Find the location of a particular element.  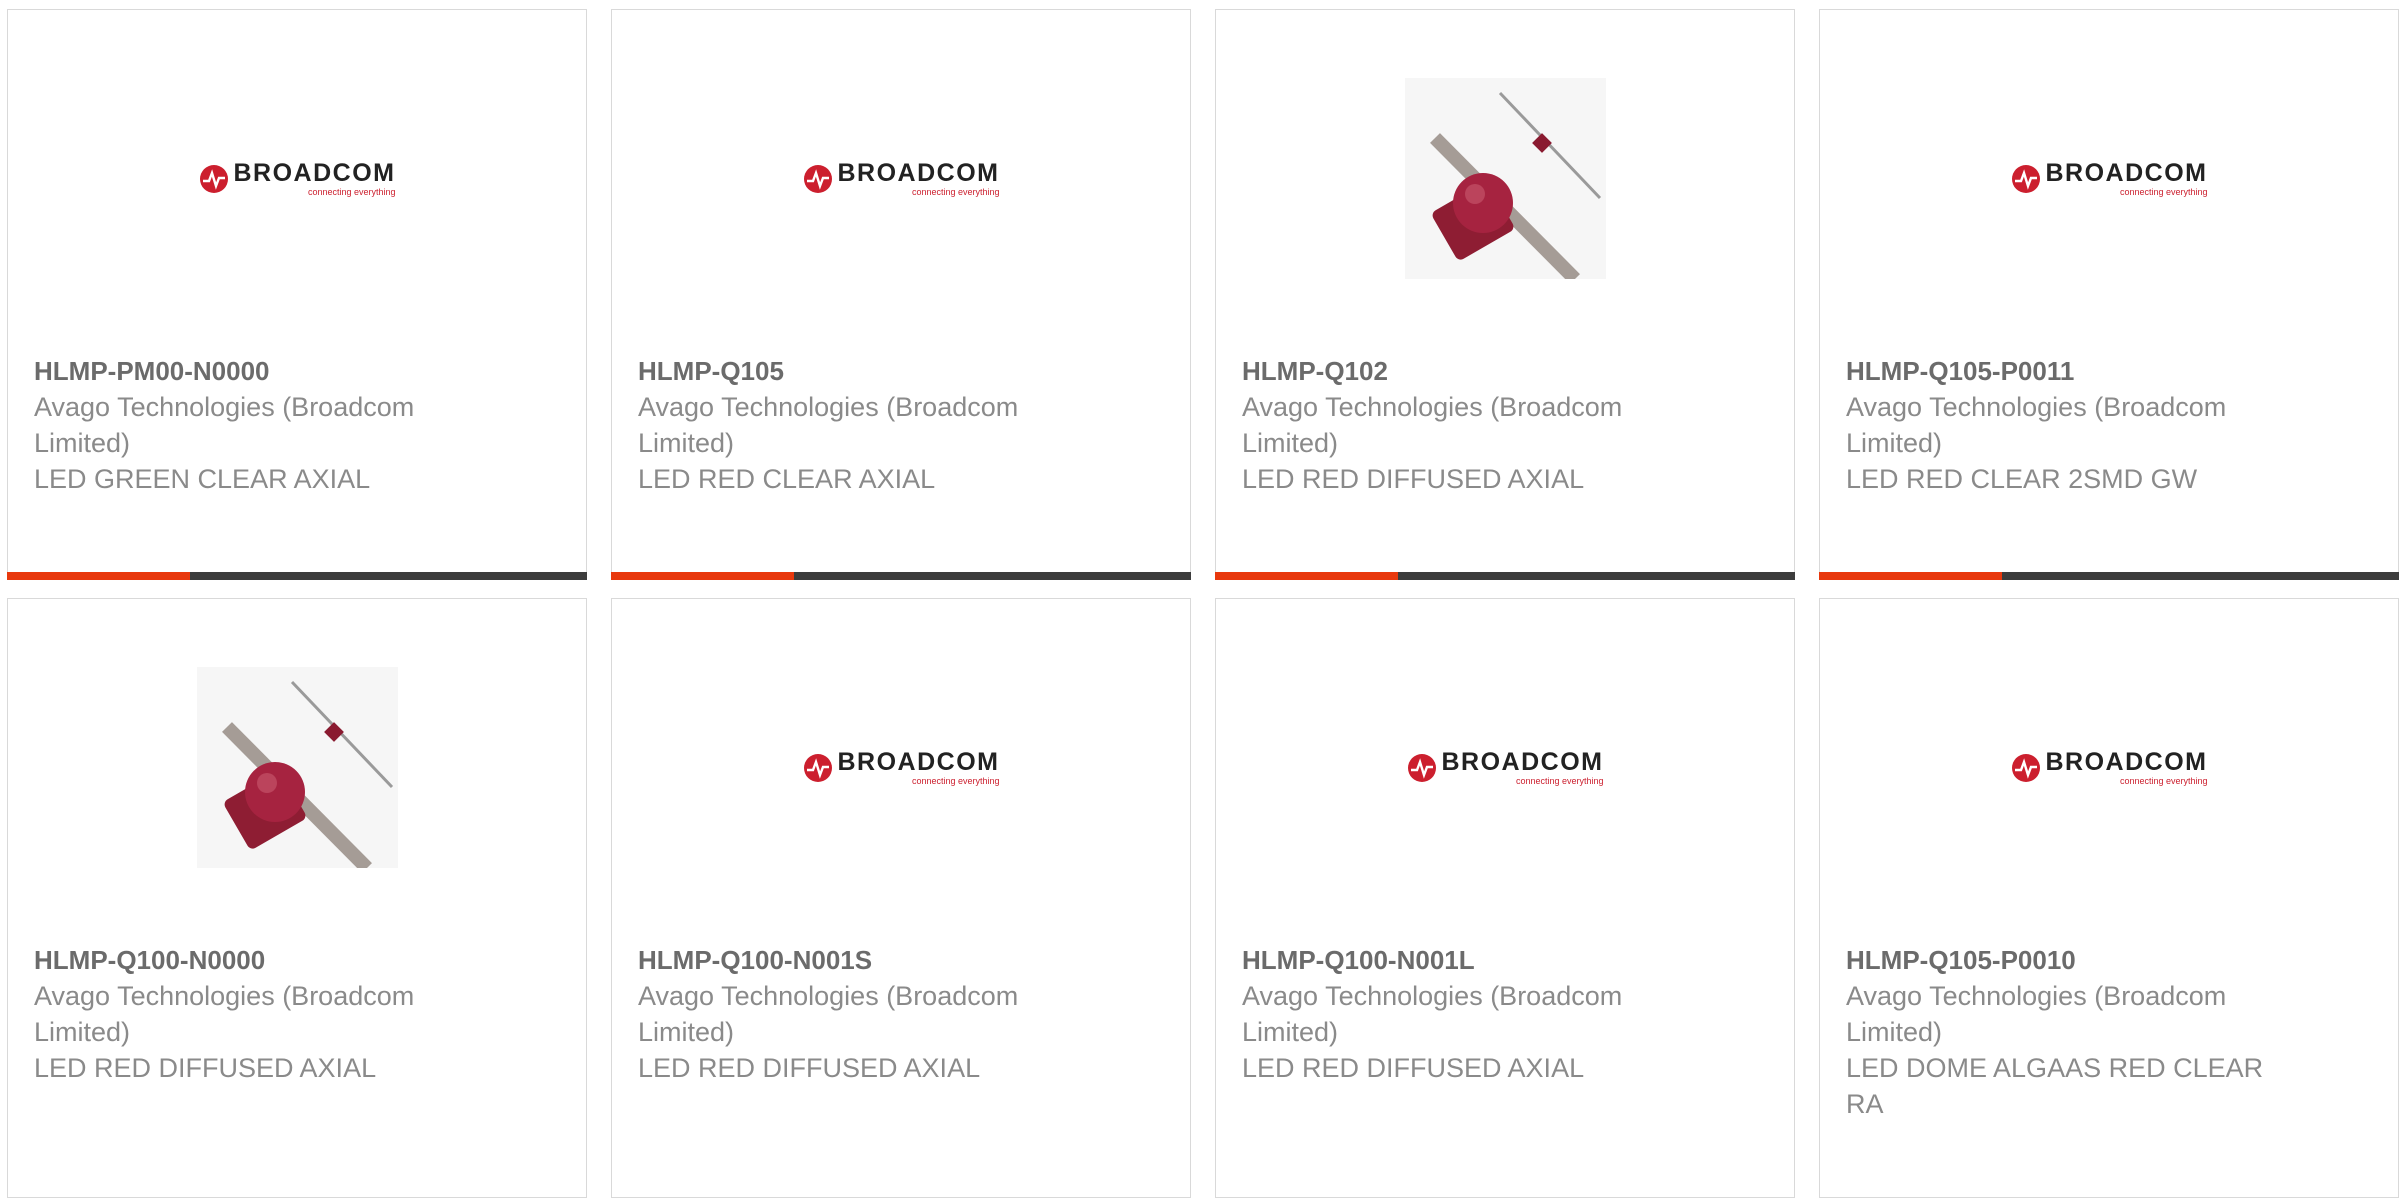

part-number-link: HLMP-Q105-P0010 is located at coordinates (2056, 960).